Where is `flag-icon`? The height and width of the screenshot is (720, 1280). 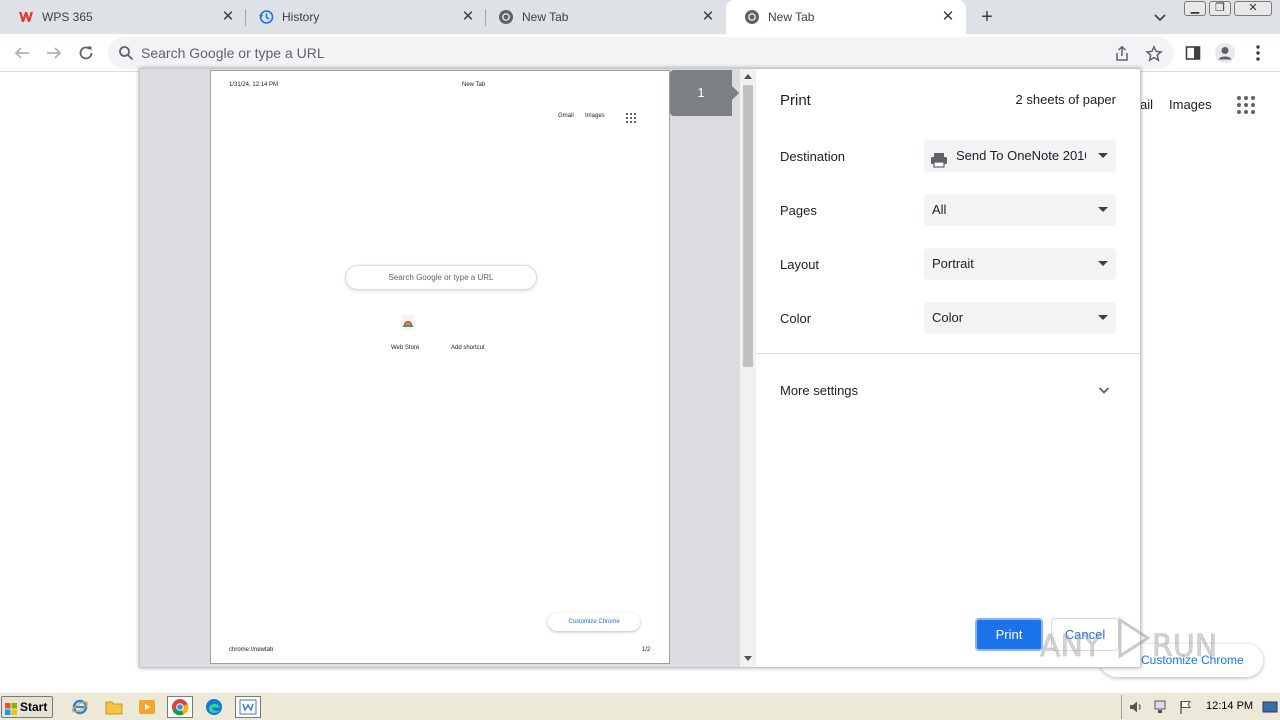
flag-icon is located at coordinates (1186, 709).